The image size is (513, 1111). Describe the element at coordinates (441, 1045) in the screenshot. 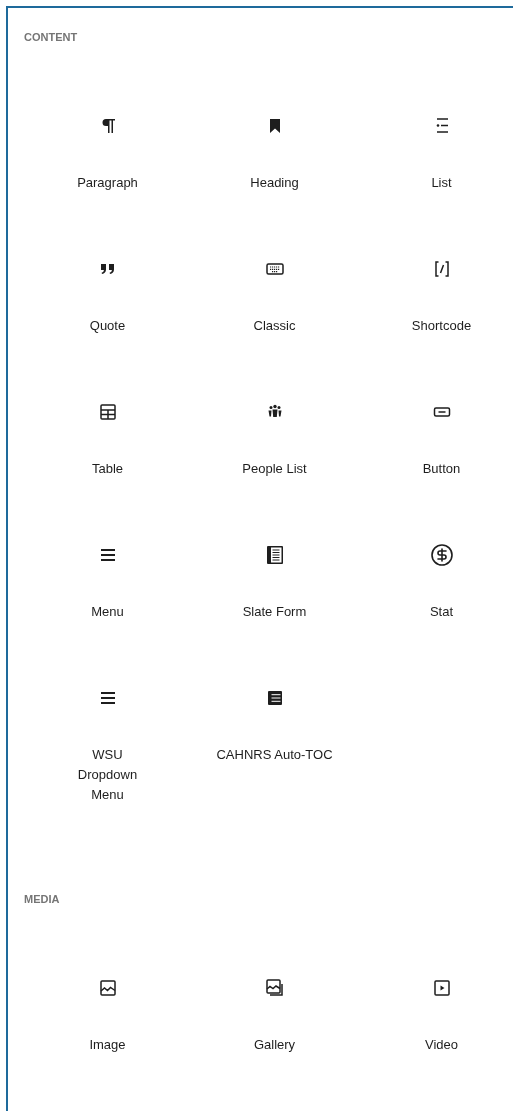

I see `block-label: Video` at that location.